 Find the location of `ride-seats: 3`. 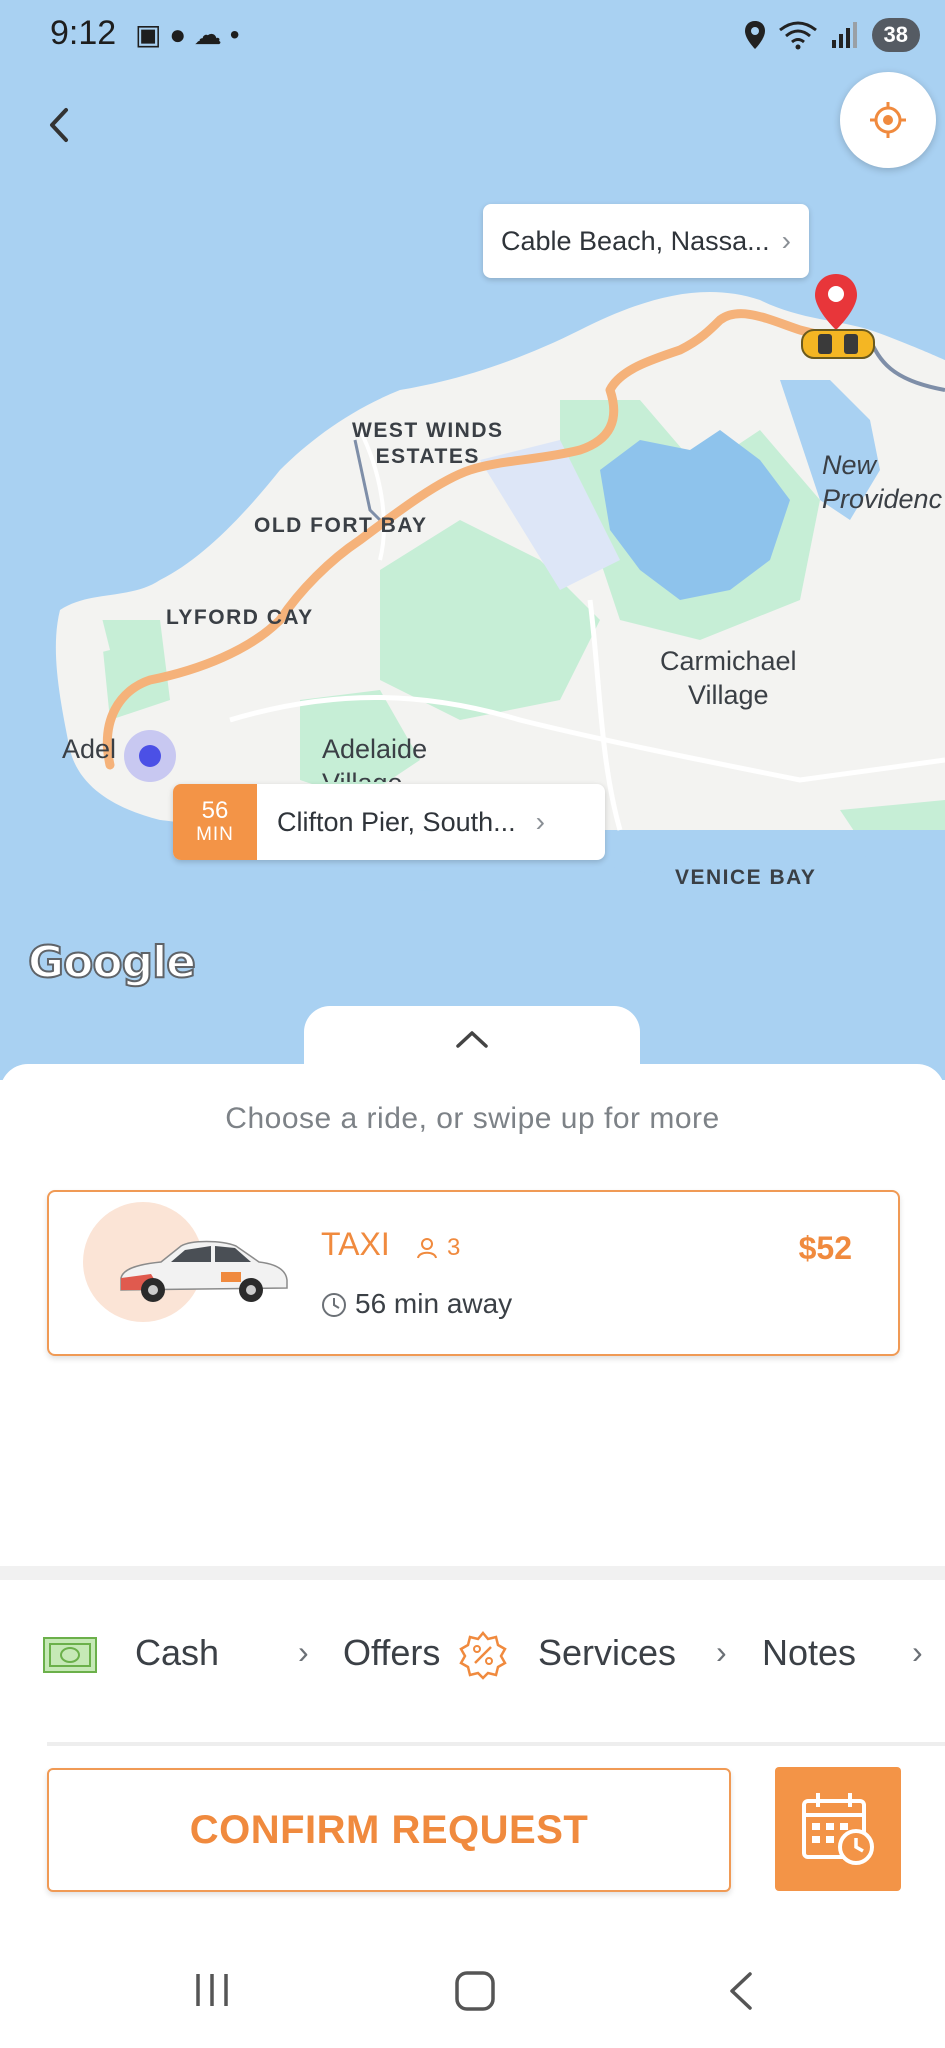

ride-seats: 3 is located at coordinates (454, 1247).